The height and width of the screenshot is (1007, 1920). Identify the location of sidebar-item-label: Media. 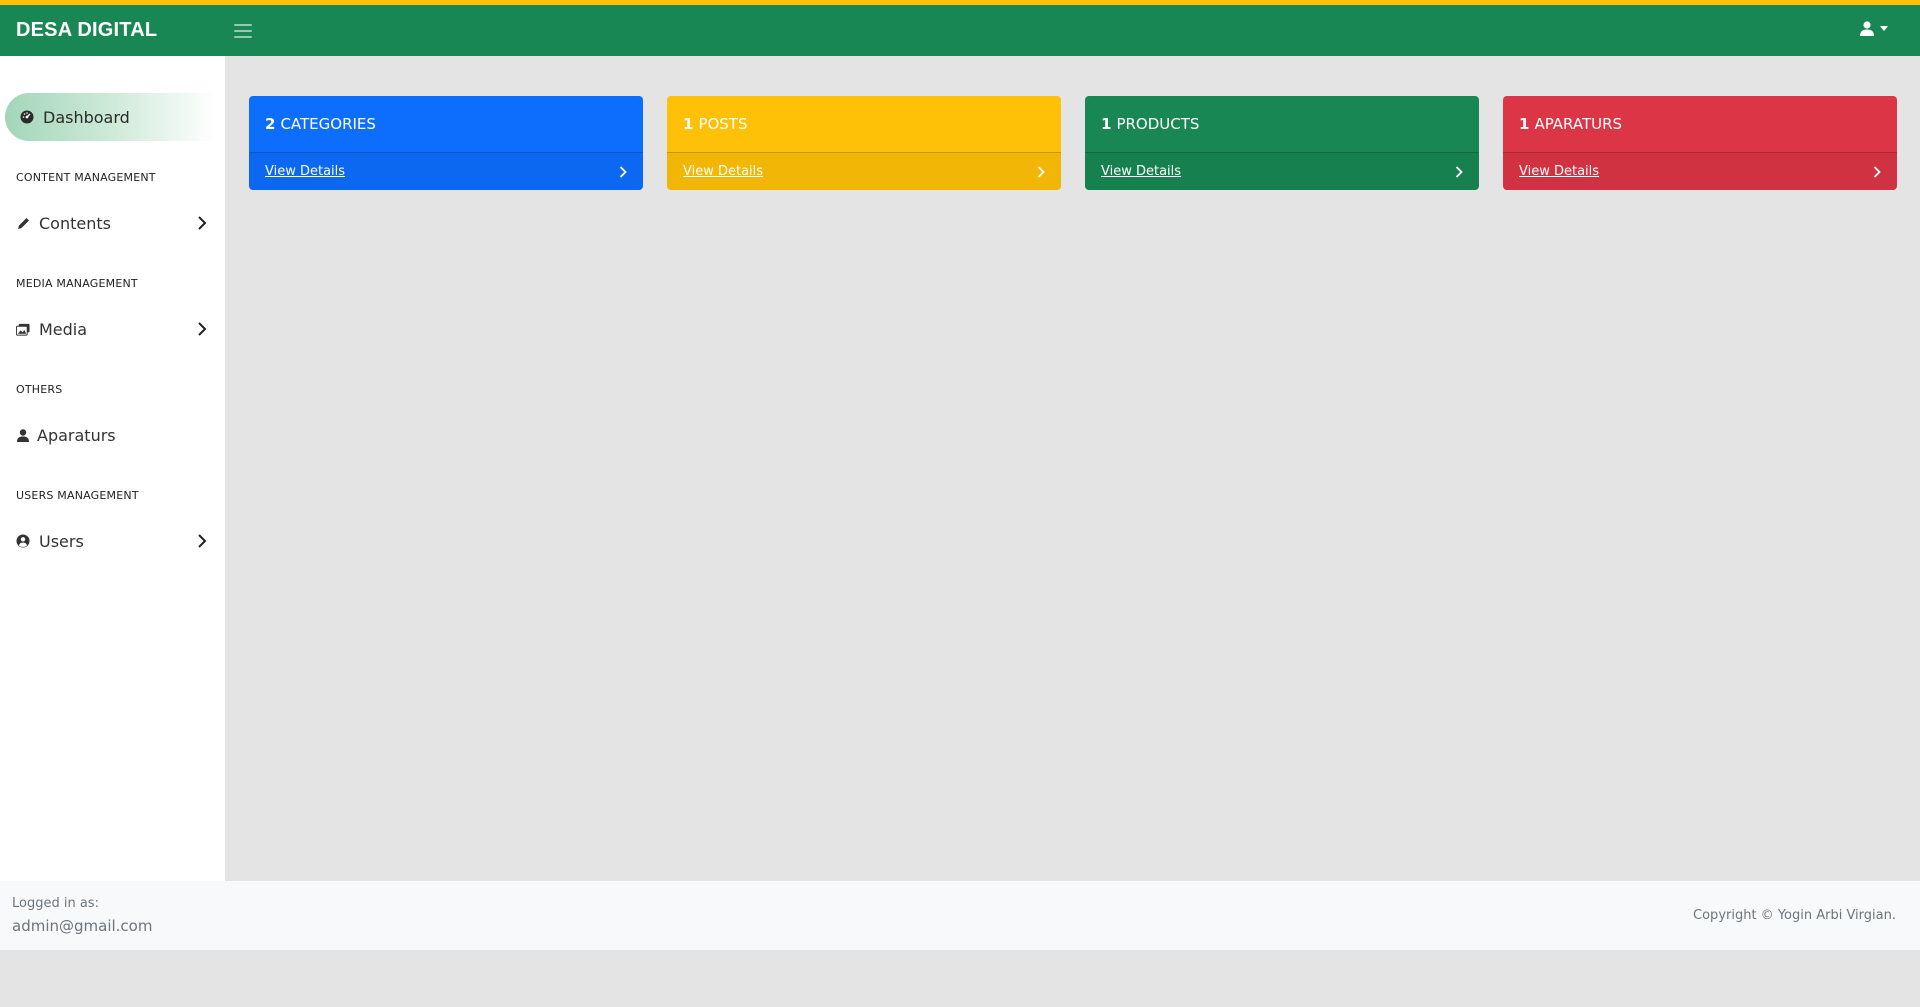
(63, 329).